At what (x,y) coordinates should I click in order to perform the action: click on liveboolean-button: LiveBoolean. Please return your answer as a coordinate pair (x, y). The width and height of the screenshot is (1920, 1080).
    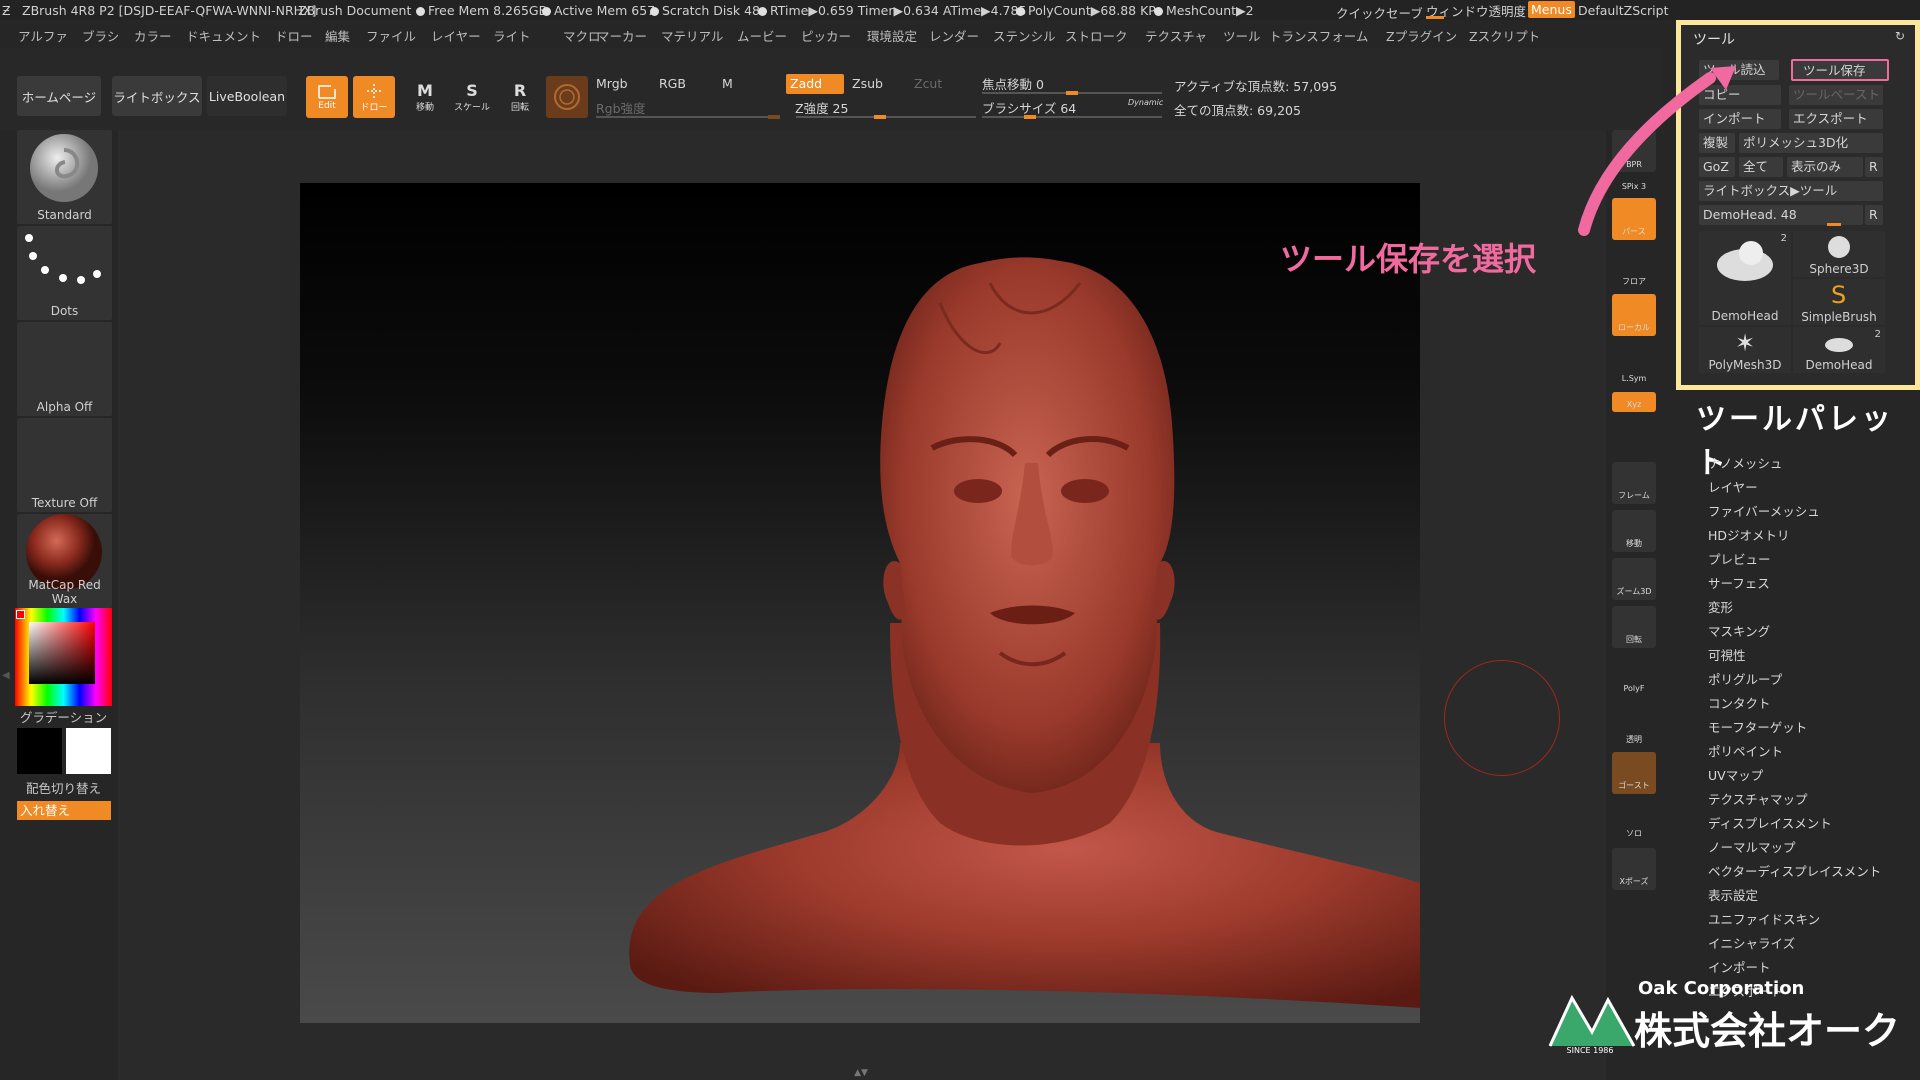
    Looking at the image, I should click on (247, 96).